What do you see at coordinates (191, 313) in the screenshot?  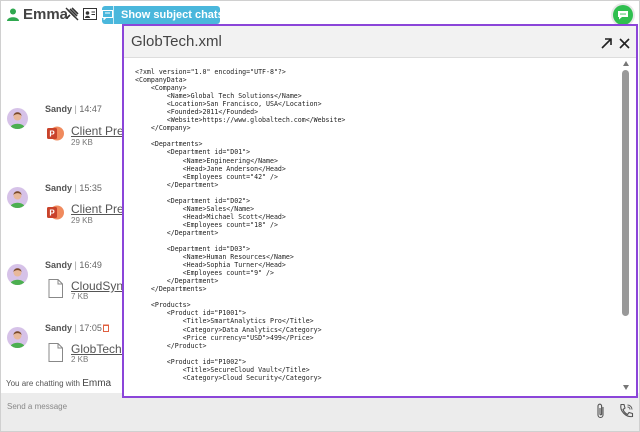 I see `code-line: <Product id="P1001">` at bounding box center [191, 313].